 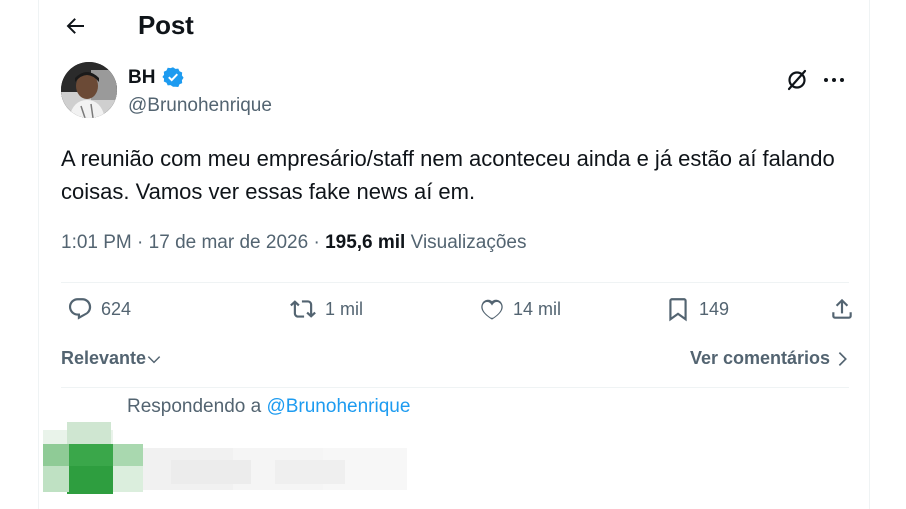 What do you see at coordinates (141, 78) in the screenshot?
I see `author-display-name: BH` at bounding box center [141, 78].